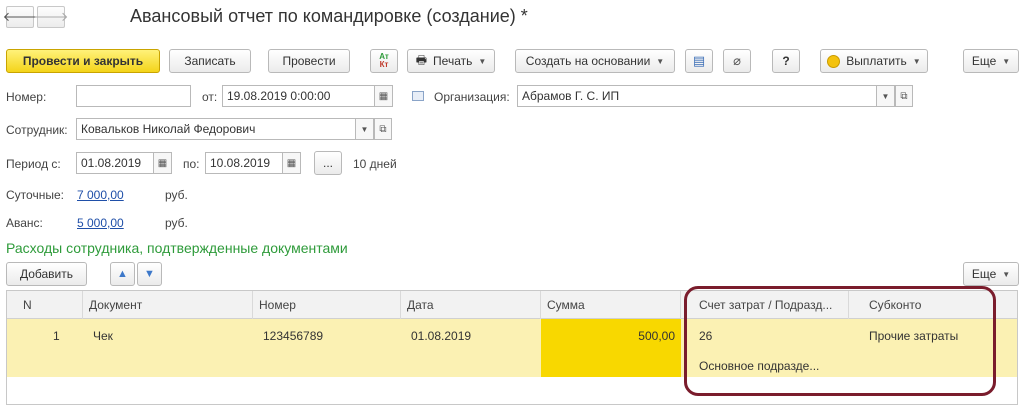 The width and height of the screenshot is (1024, 405). I want to click on employee-open-button: ⧉, so click(383, 129).